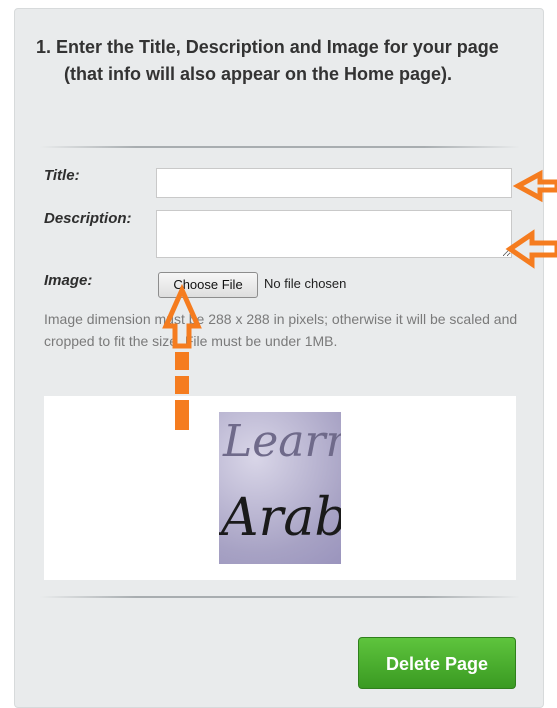 The width and height of the screenshot is (557, 708). I want to click on description-label: Description:, so click(88, 218).